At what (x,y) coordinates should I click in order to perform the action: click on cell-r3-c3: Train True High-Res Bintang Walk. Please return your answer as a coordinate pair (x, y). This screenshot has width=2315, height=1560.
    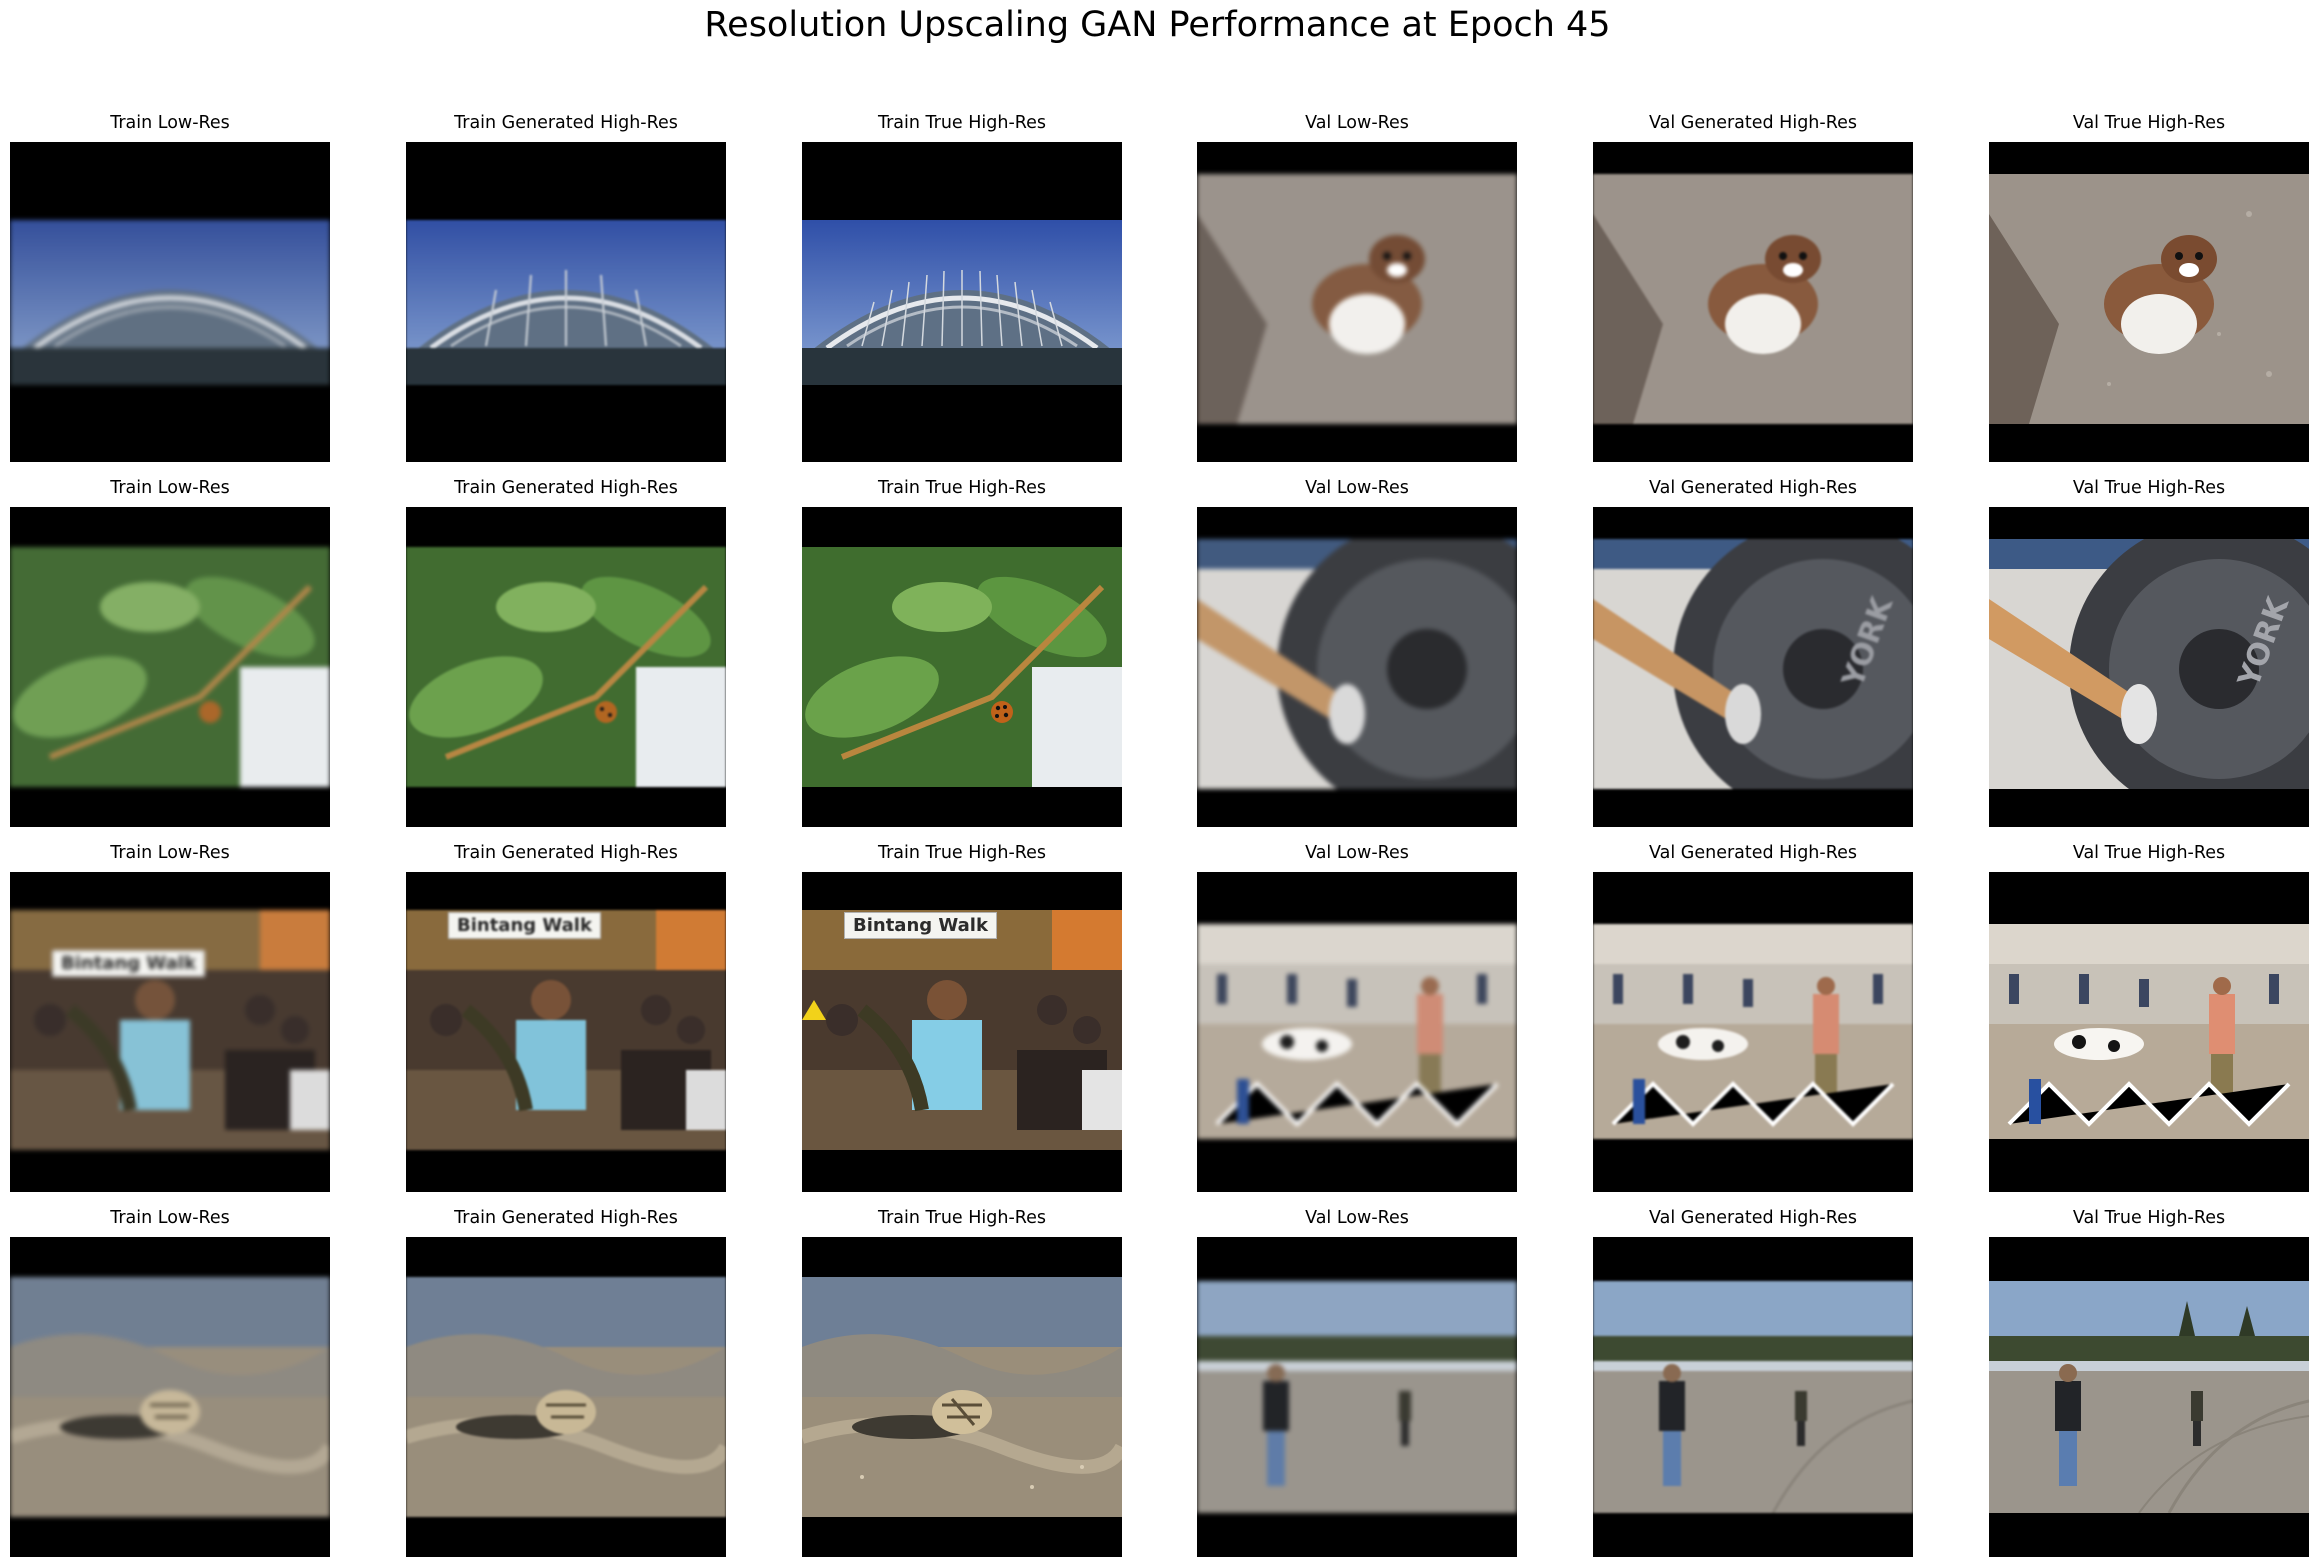
    Looking at the image, I should click on (962, 1017).